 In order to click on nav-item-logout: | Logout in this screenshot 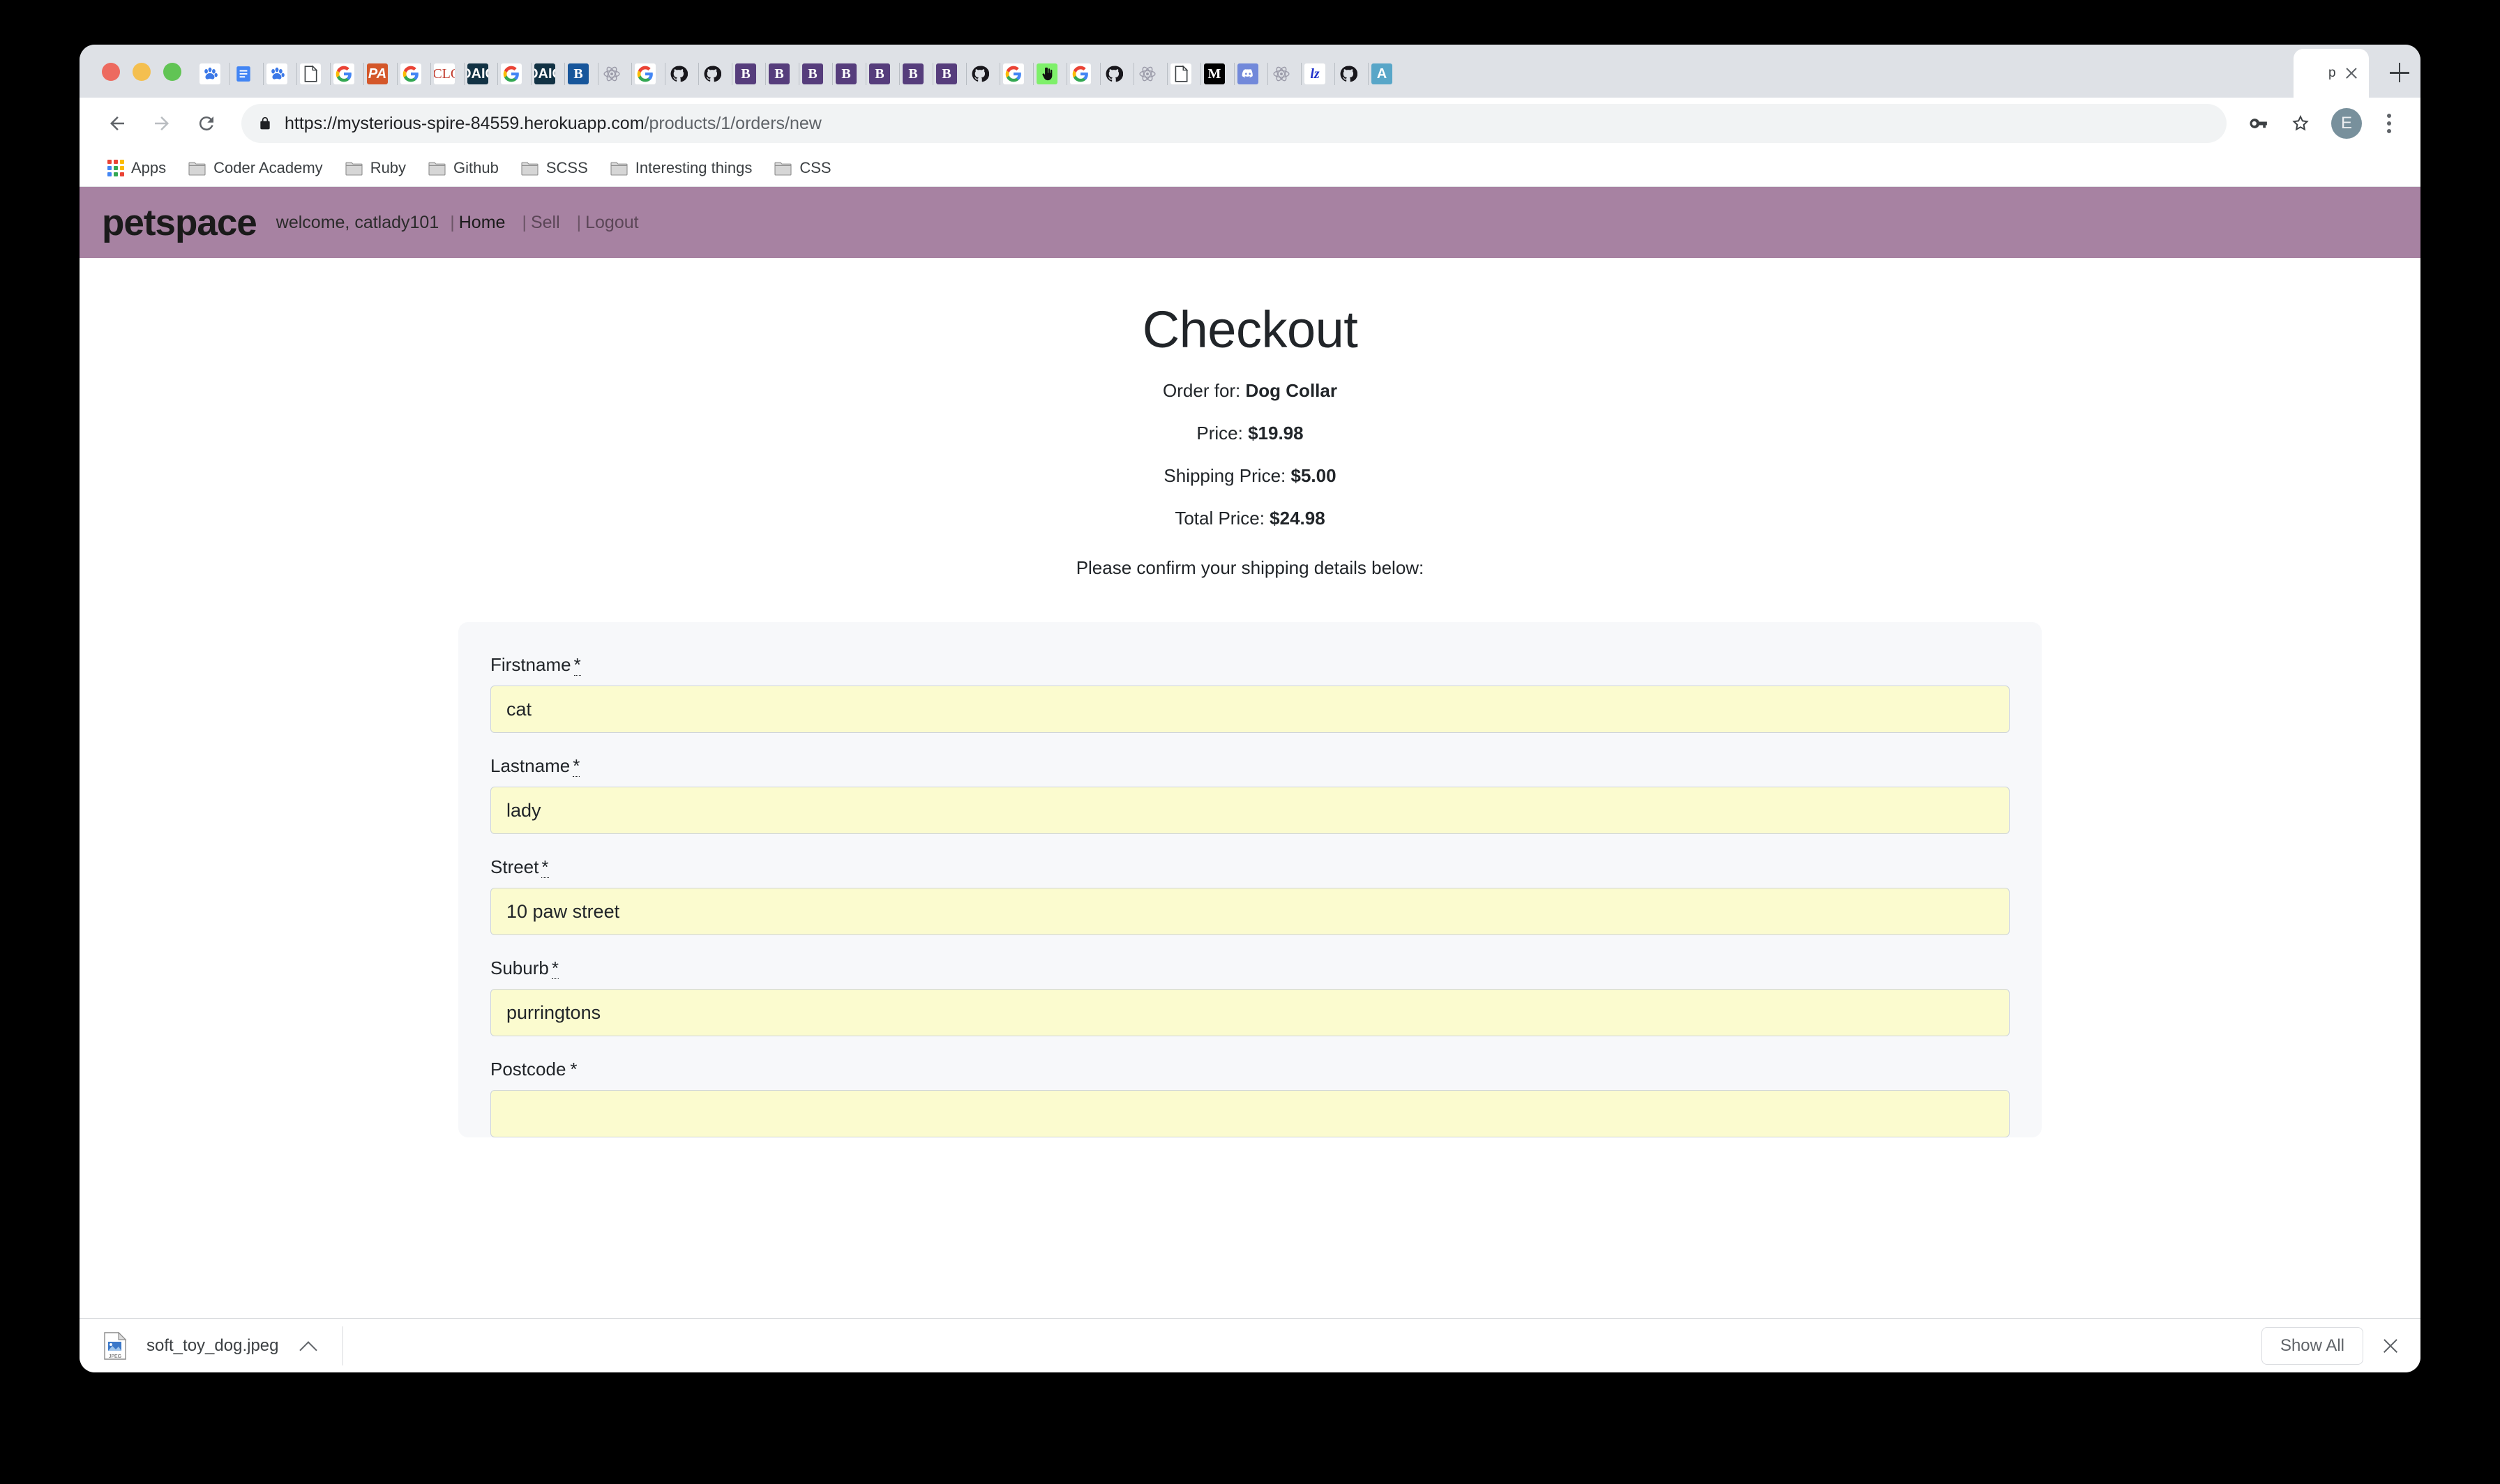, I will do `click(607, 223)`.